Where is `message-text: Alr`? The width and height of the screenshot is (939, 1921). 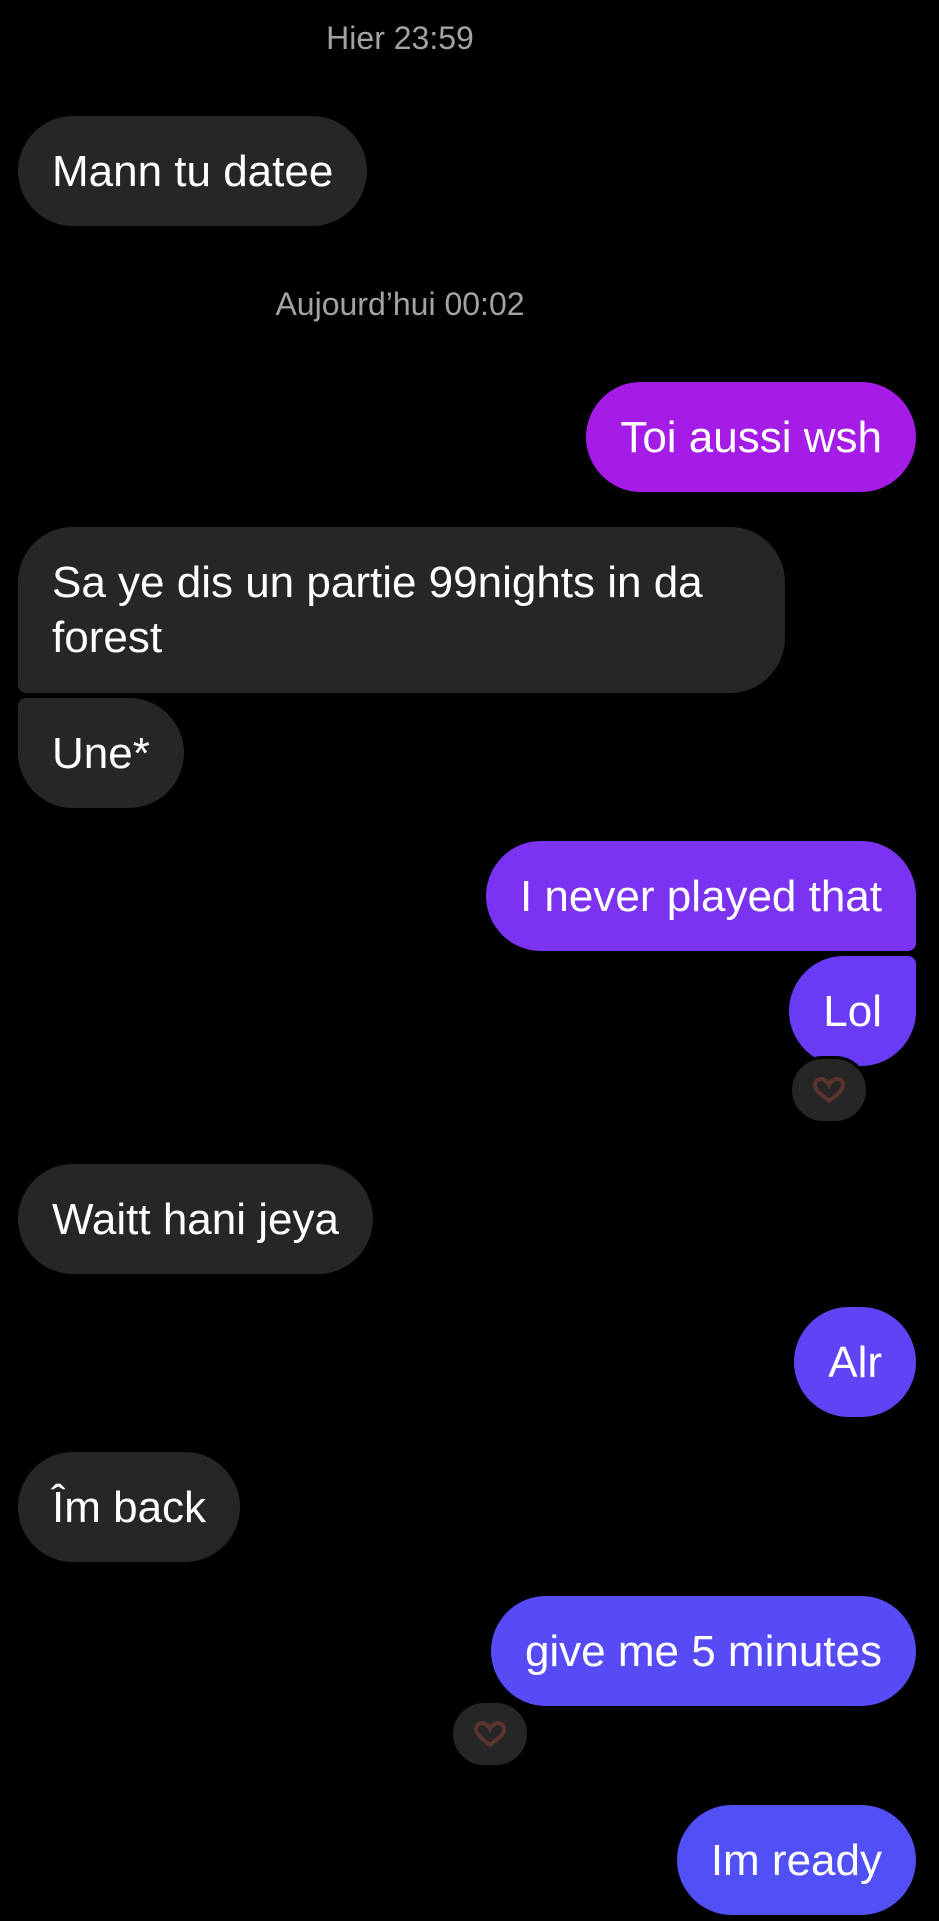
message-text: Alr is located at coordinates (855, 1362).